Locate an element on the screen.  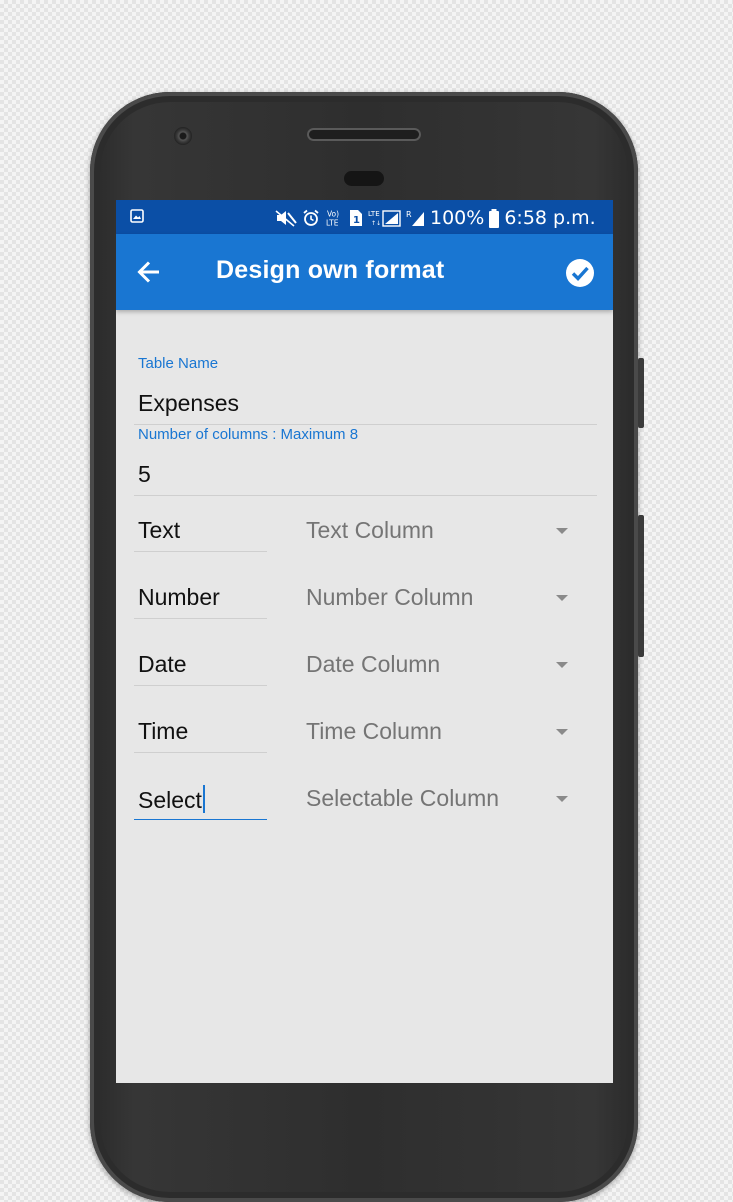
clock: 6:58 p.m. is located at coordinates (550, 218).